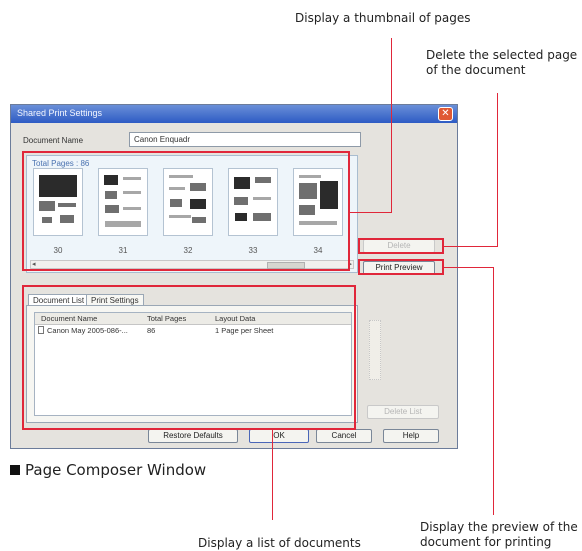 The image size is (582, 551). I want to click on caption-bullet, so click(15, 470).